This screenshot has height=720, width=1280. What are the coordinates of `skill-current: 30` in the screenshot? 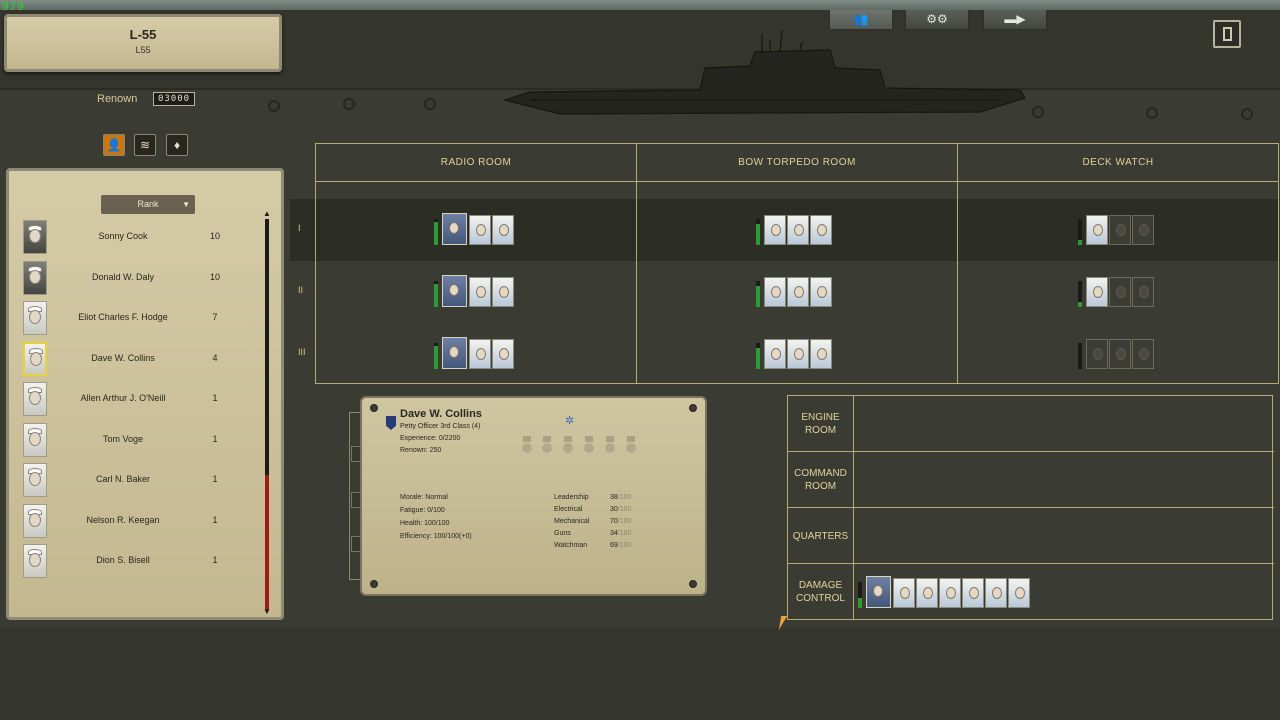 It's located at (614, 509).